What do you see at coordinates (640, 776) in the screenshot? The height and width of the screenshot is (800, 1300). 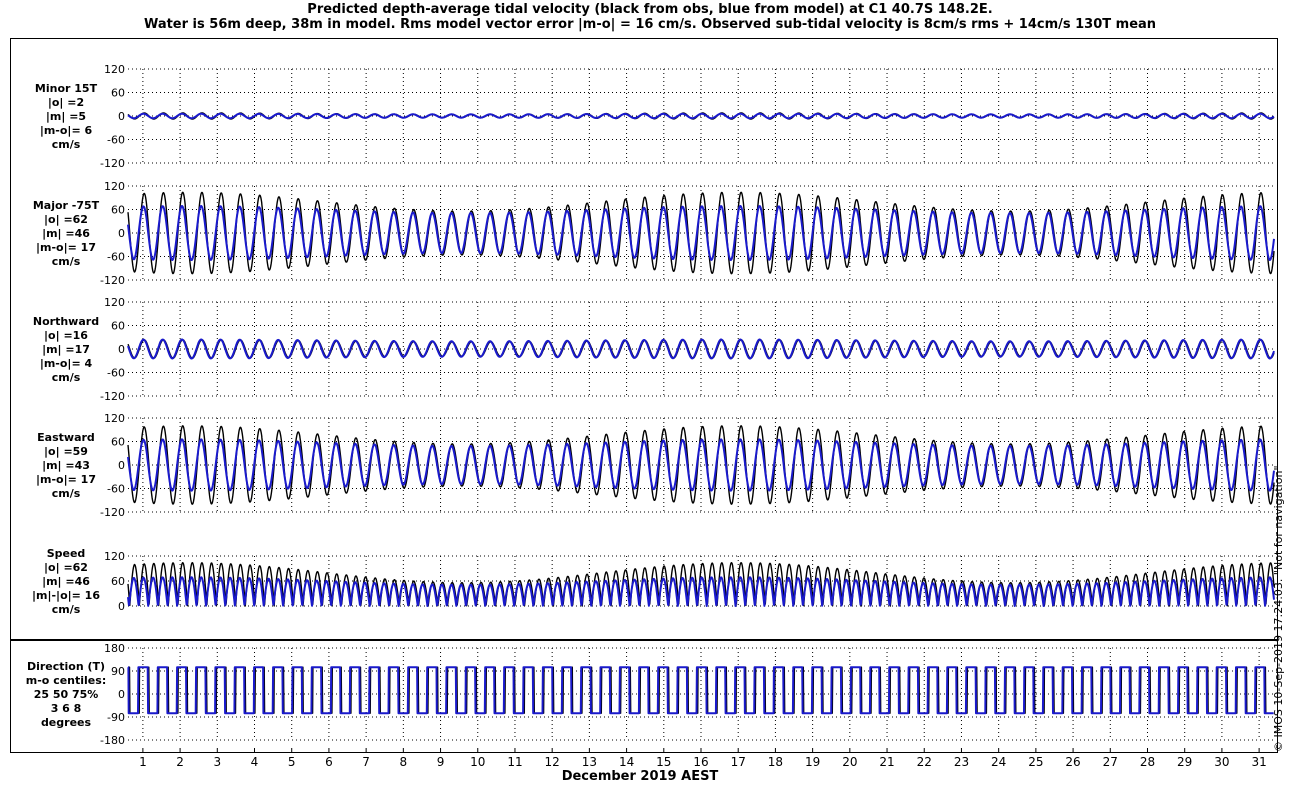 I see `x-axis-label: December 2019 AEST` at bounding box center [640, 776].